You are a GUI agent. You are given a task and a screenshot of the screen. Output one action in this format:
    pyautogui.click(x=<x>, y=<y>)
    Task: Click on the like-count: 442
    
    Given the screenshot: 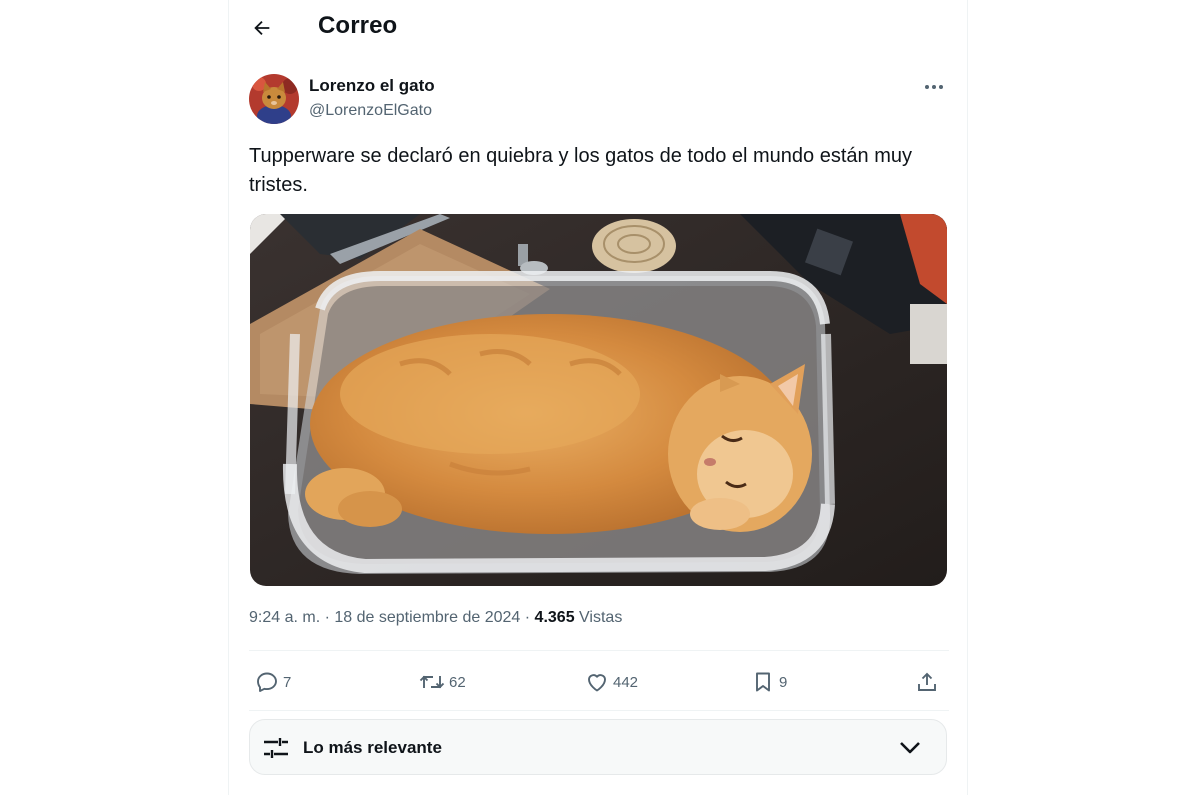 What is the action you would take?
    pyautogui.click(x=626, y=682)
    